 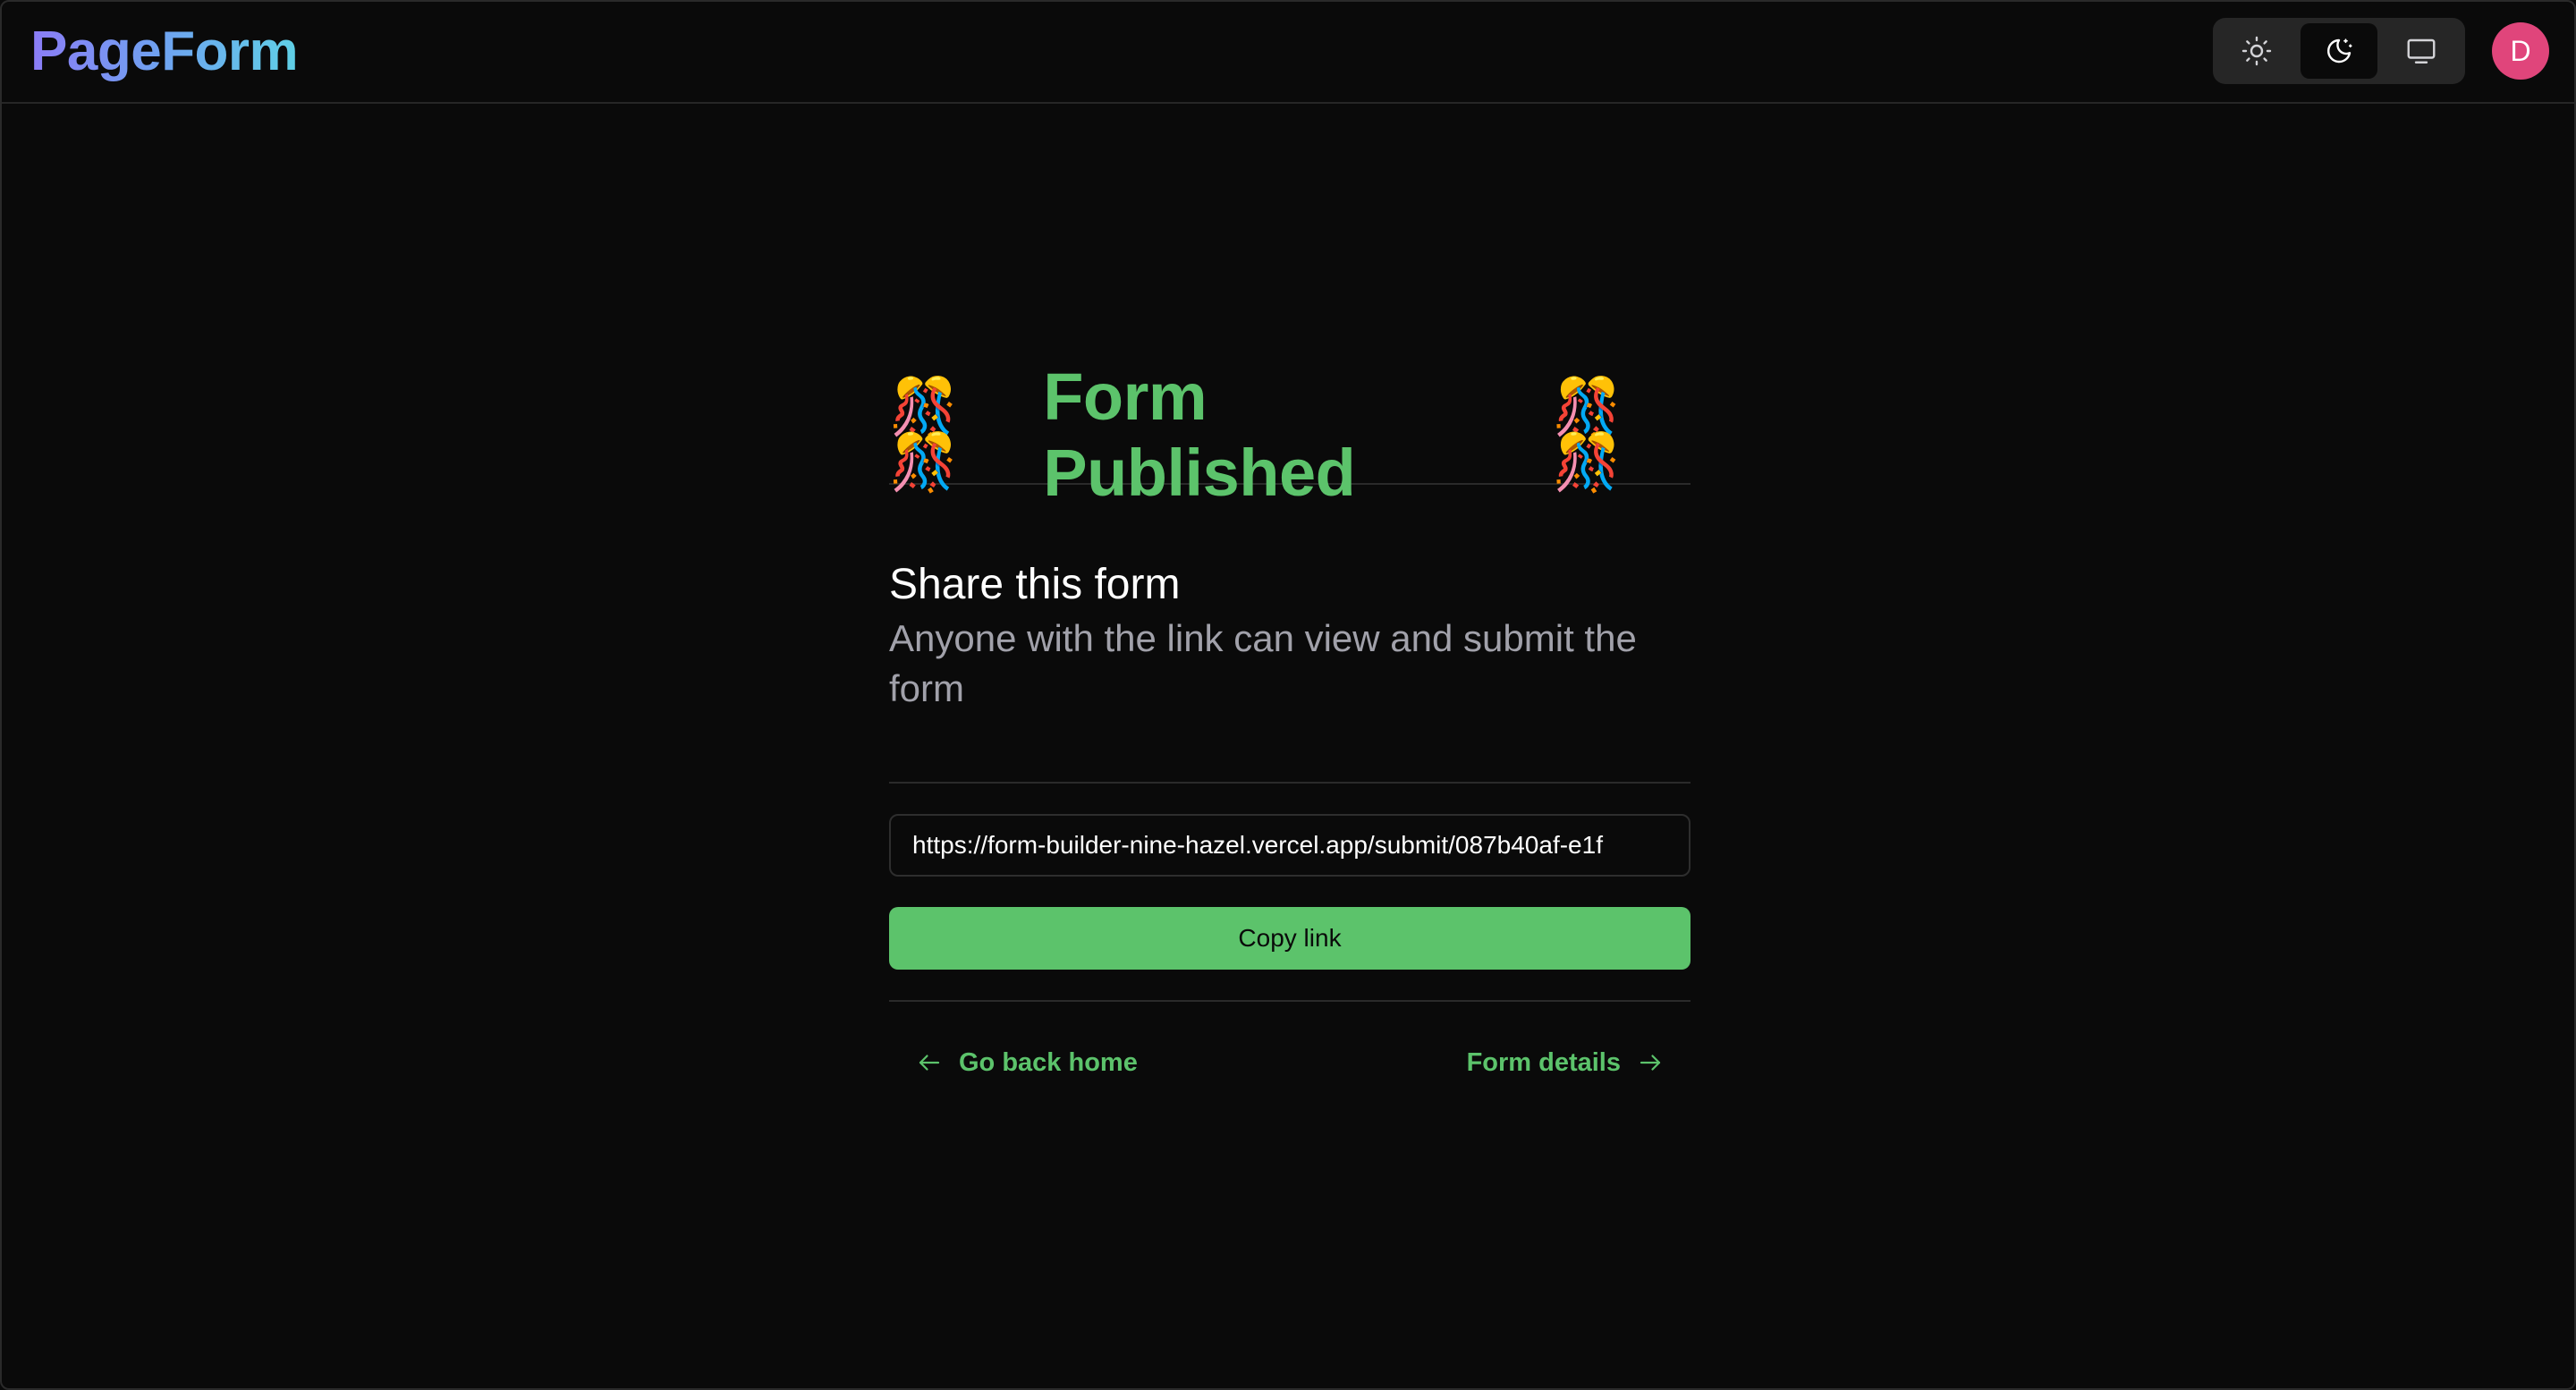 I want to click on link-section: Copy link, so click(x=1289, y=893).